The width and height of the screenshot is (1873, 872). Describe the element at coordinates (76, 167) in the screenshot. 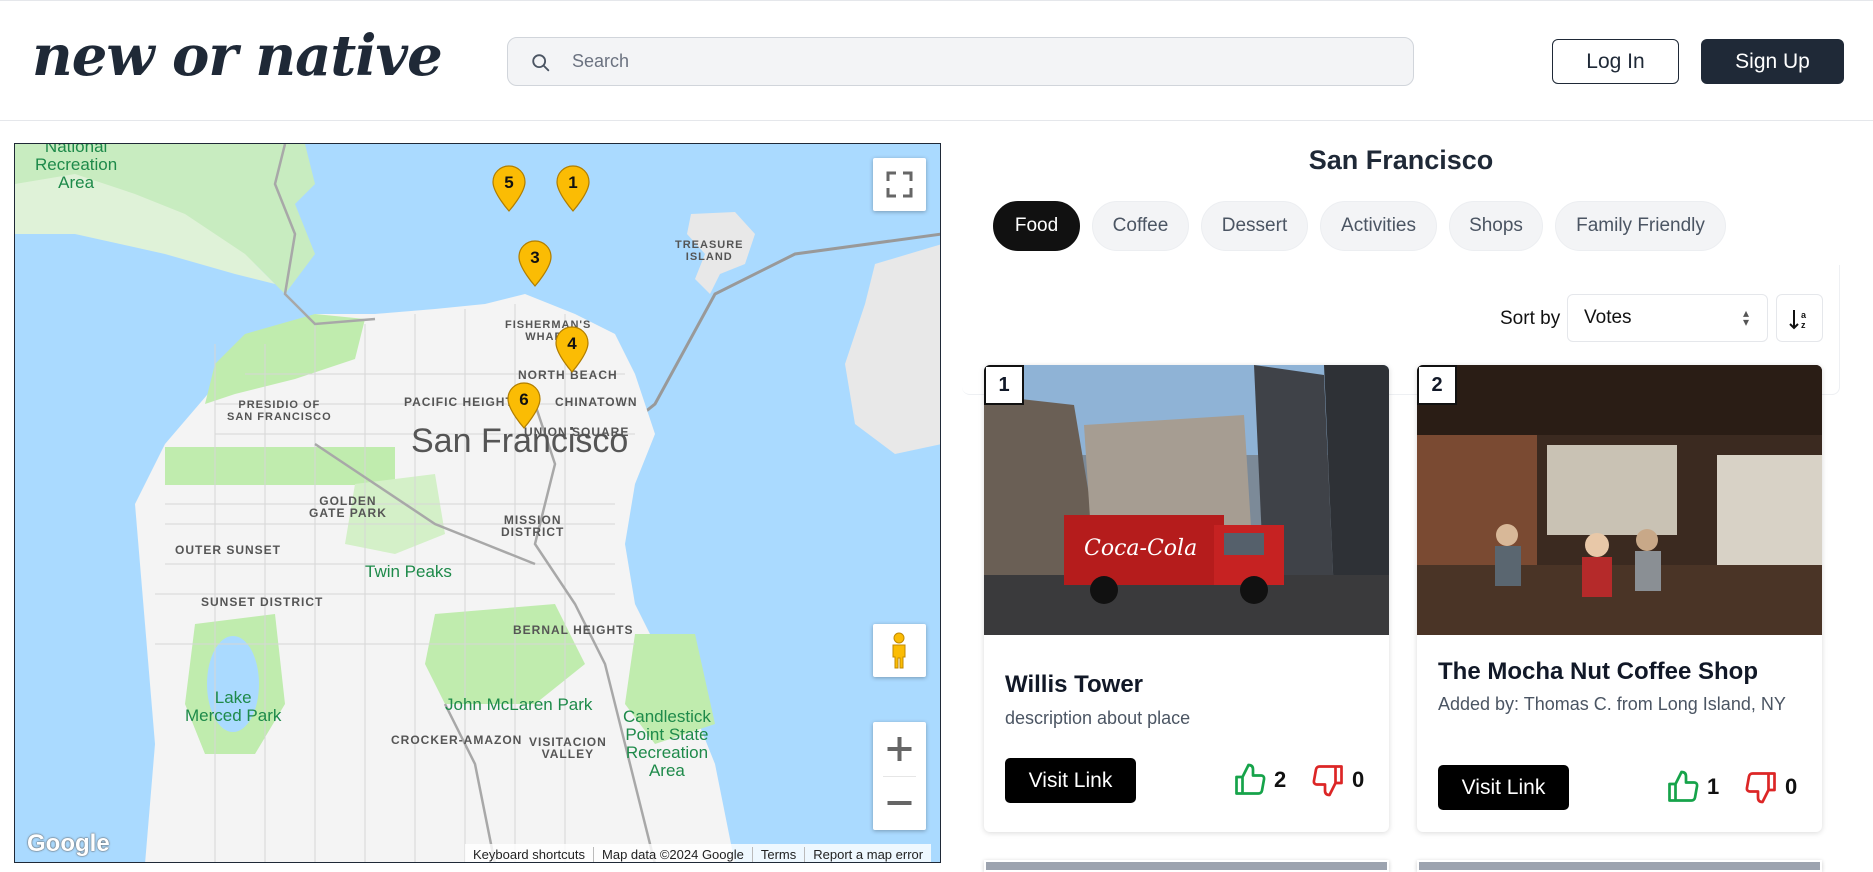

I see `map-label-national: National Recreation Area` at that location.